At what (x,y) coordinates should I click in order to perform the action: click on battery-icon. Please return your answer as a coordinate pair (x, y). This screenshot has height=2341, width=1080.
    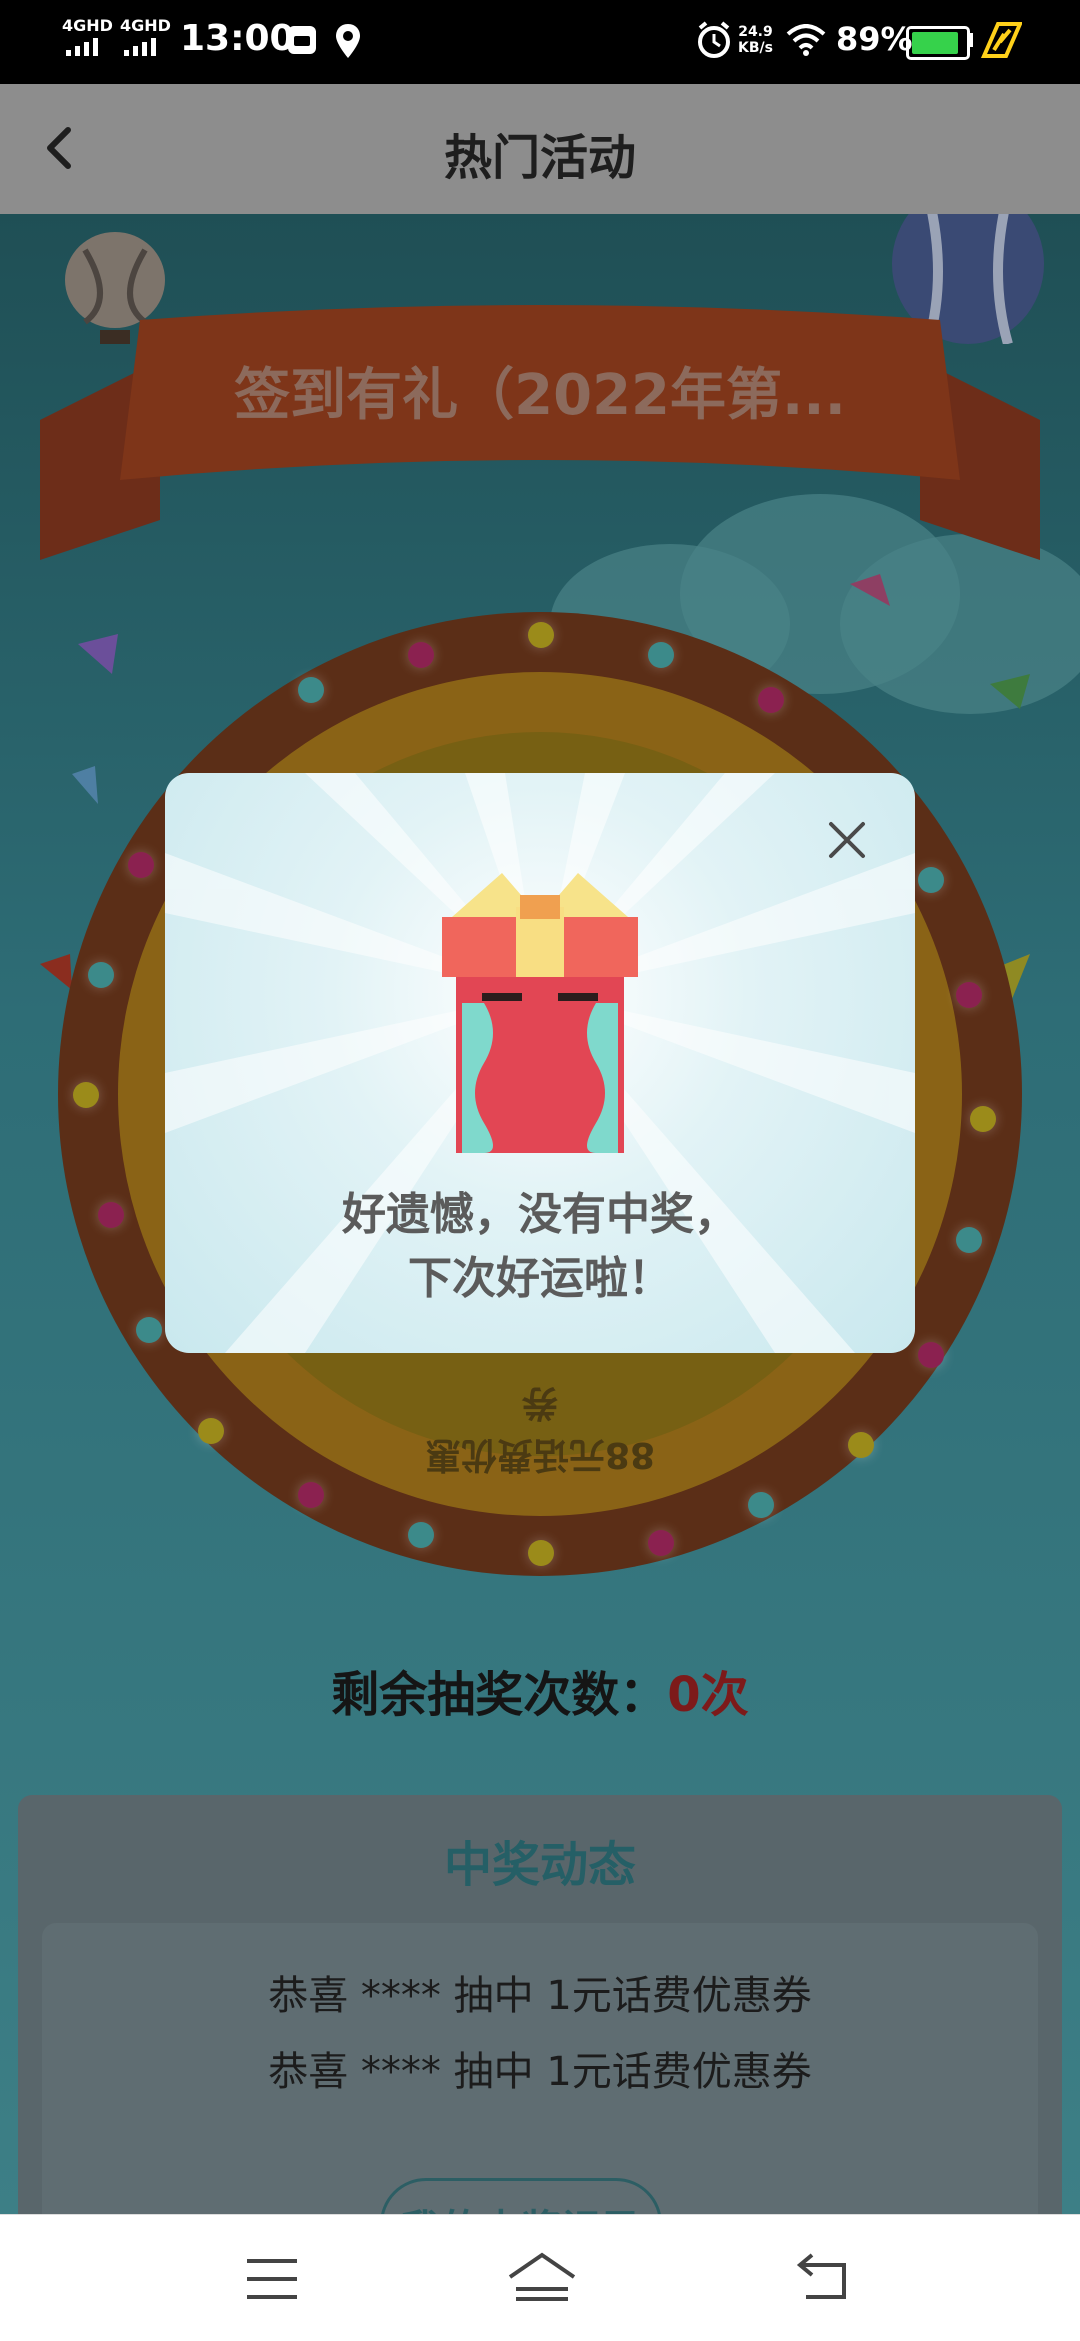
    Looking at the image, I should click on (938, 43).